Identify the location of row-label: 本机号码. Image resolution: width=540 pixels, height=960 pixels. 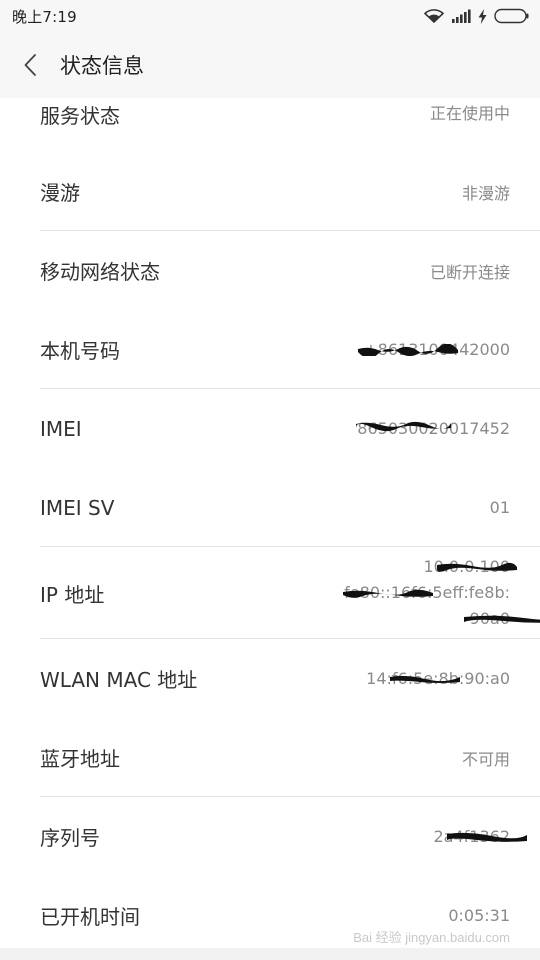
(80, 351).